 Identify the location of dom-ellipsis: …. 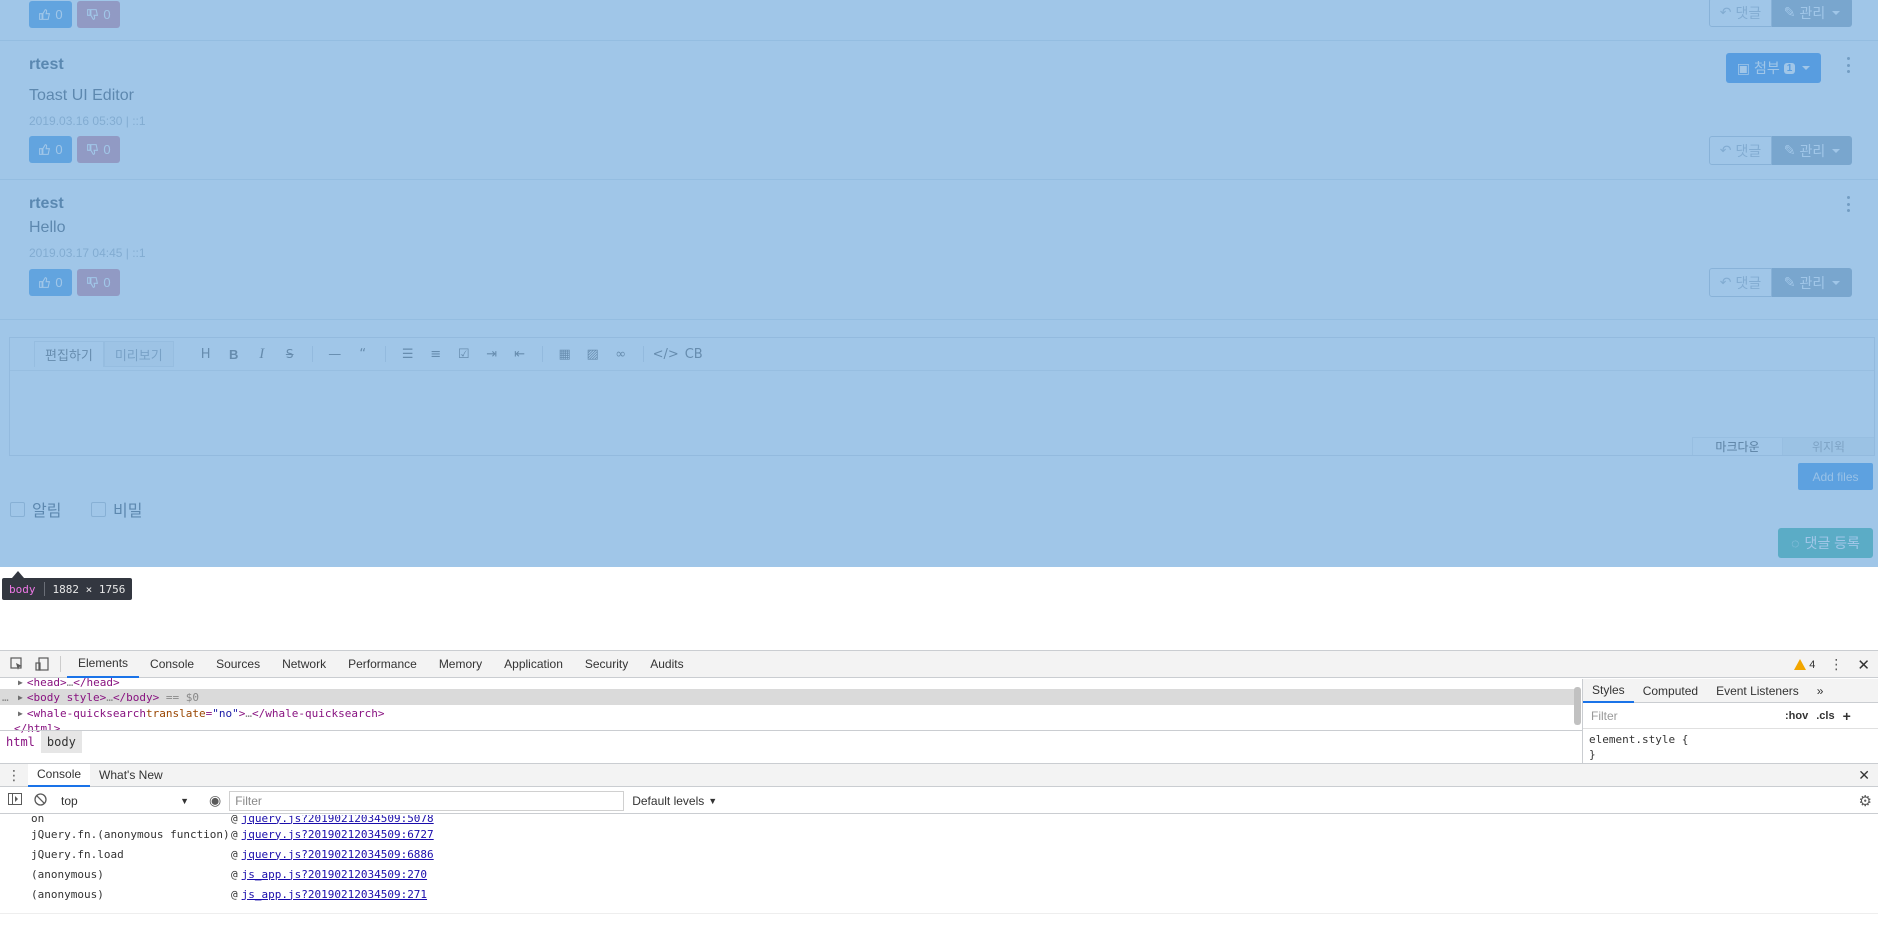
(109, 697).